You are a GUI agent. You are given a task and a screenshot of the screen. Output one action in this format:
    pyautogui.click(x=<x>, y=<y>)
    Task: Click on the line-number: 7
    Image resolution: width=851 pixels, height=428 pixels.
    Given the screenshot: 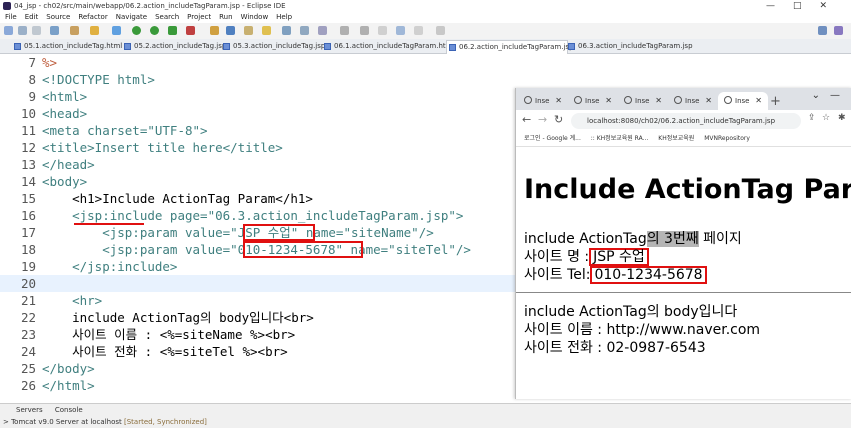 What is the action you would take?
    pyautogui.click(x=32, y=62)
    